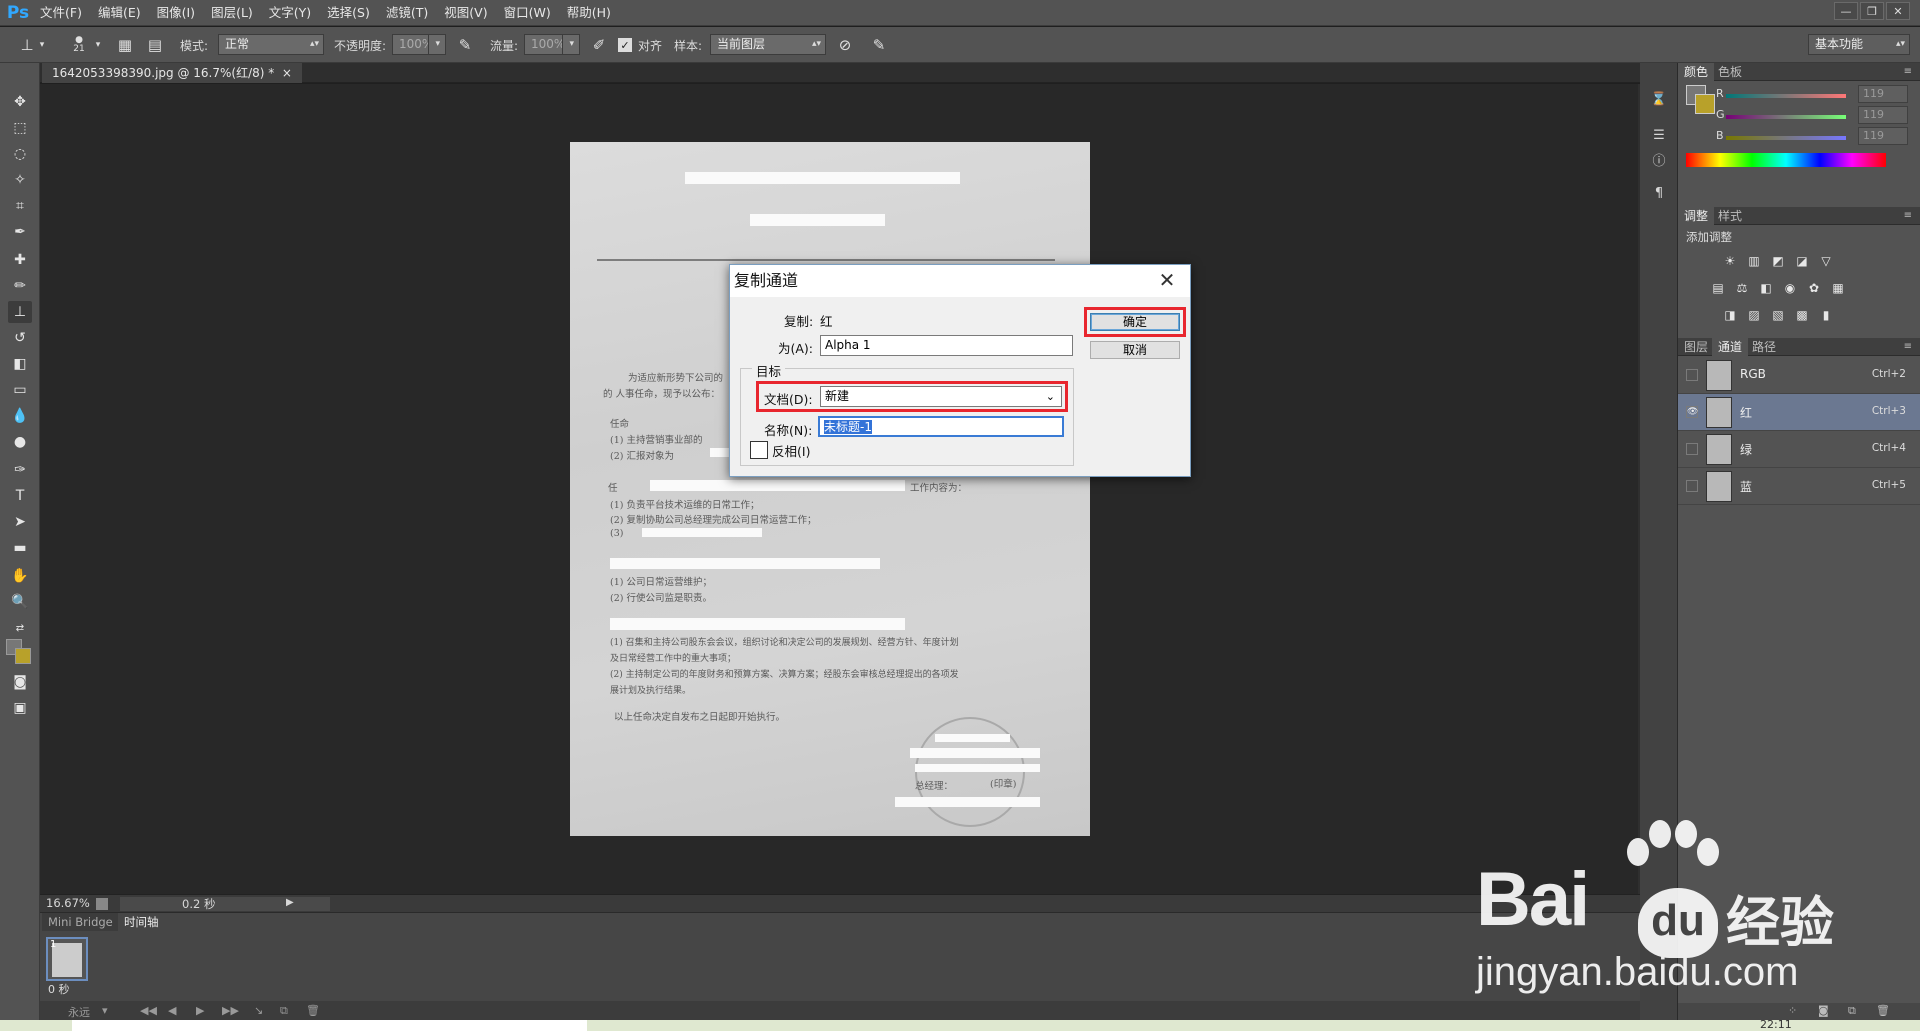 This screenshot has width=1920, height=1031. What do you see at coordinates (1696, 72) in the screenshot?
I see `tab-color: 颜色` at bounding box center [1696, 72].